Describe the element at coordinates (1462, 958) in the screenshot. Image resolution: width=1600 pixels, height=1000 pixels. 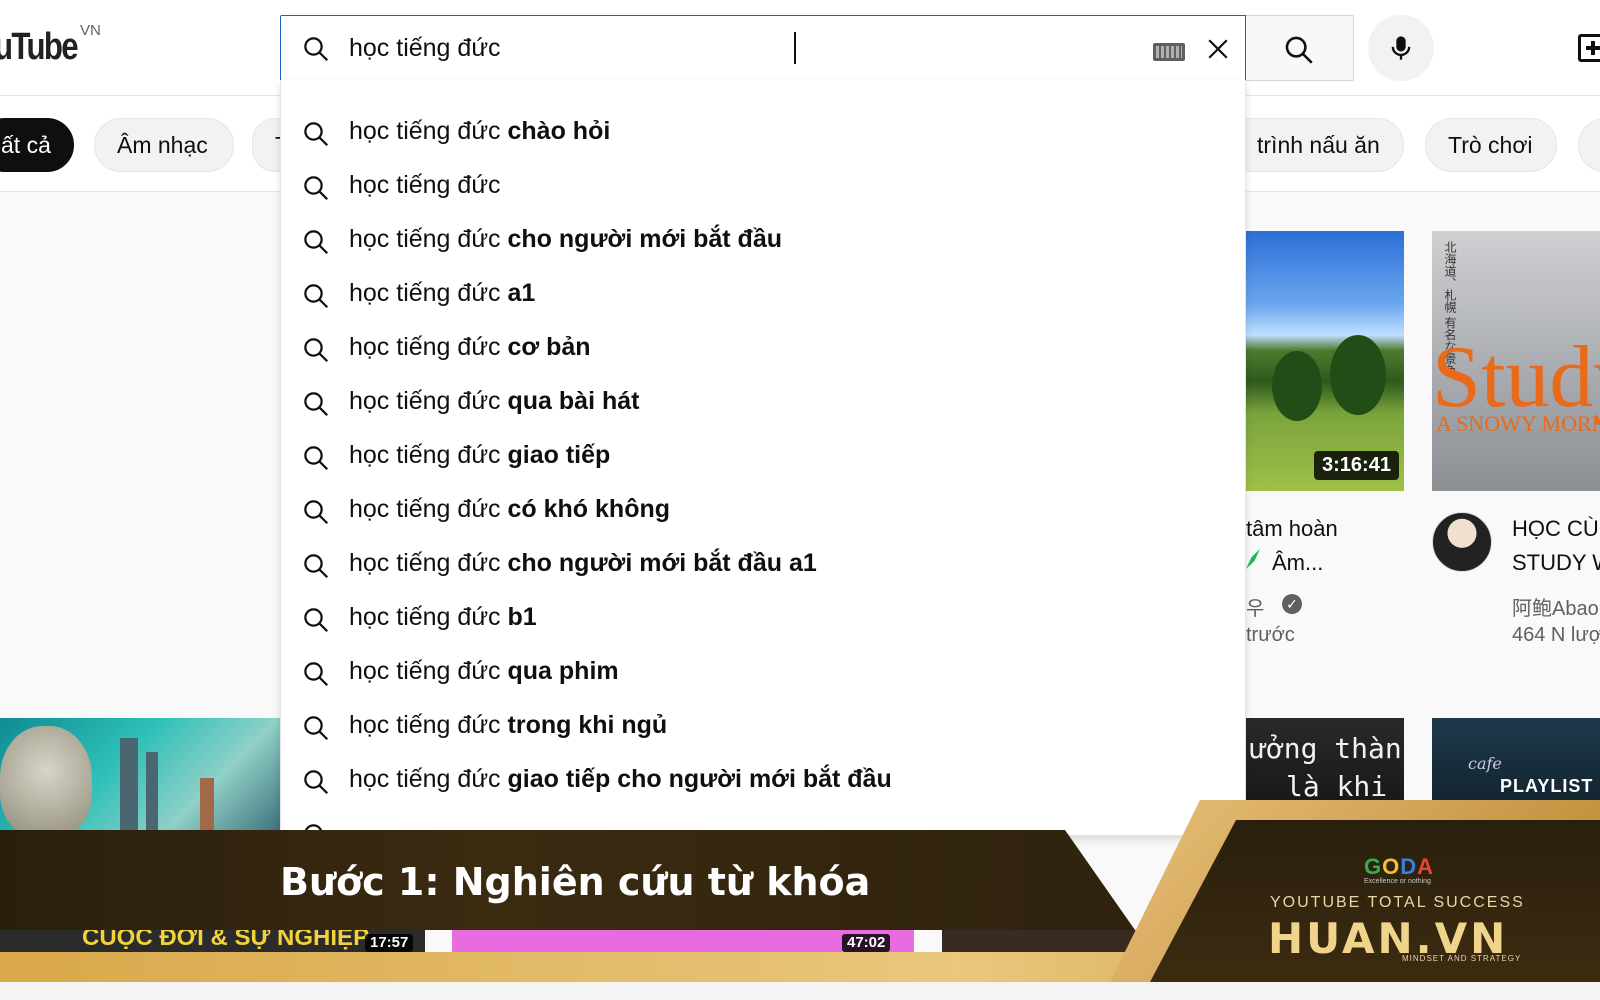
I see `banner-subtagline: MINDSET AND STRATEGY` at that location.